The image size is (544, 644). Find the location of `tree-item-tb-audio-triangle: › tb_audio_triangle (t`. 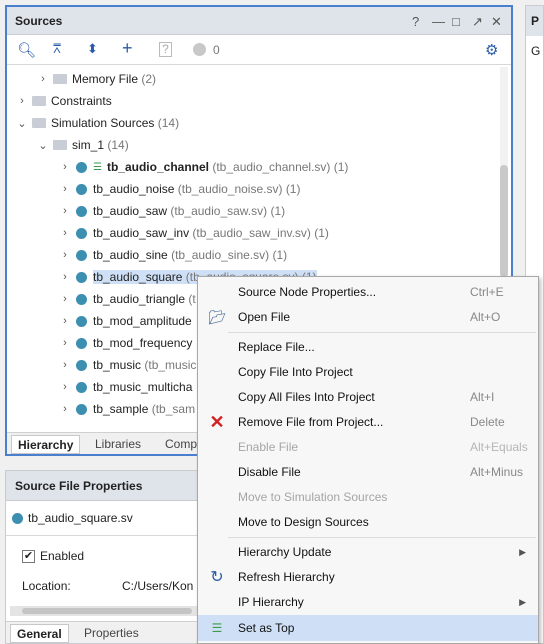

tree-item-tb-audio-triangle: › tb_audio_triangle (t is located at coordinates (127, 299).